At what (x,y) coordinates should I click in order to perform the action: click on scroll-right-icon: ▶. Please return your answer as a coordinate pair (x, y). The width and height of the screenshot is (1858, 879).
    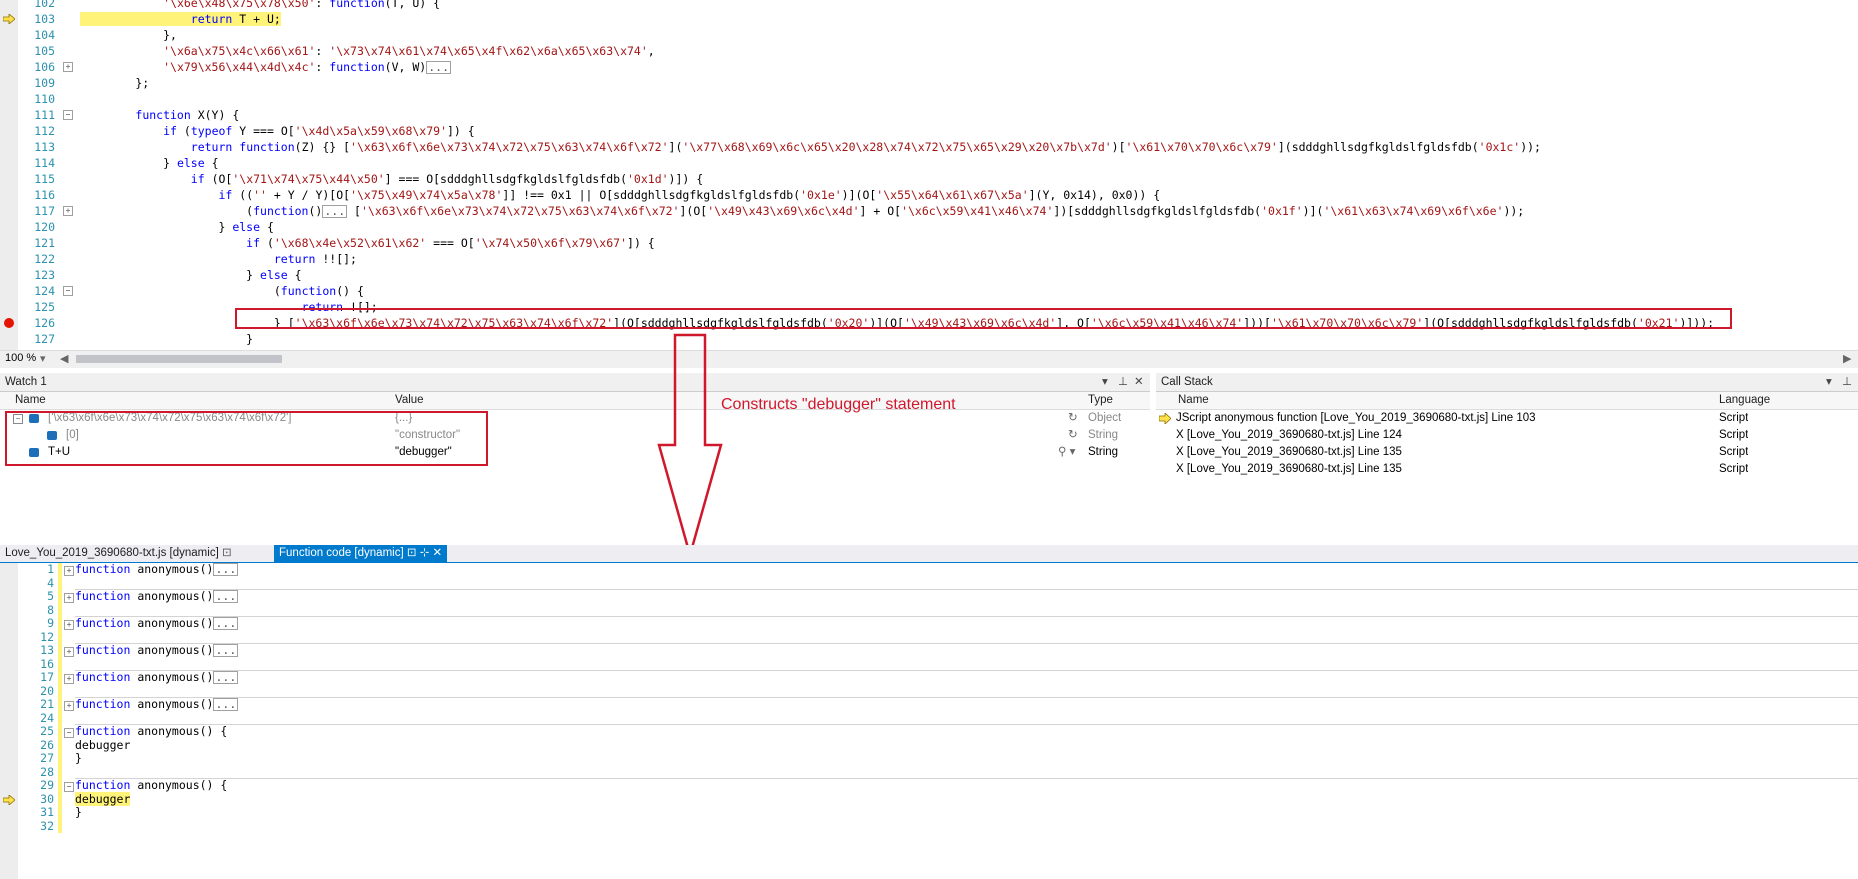
    Looking at the image, I should click on (1847, 358).